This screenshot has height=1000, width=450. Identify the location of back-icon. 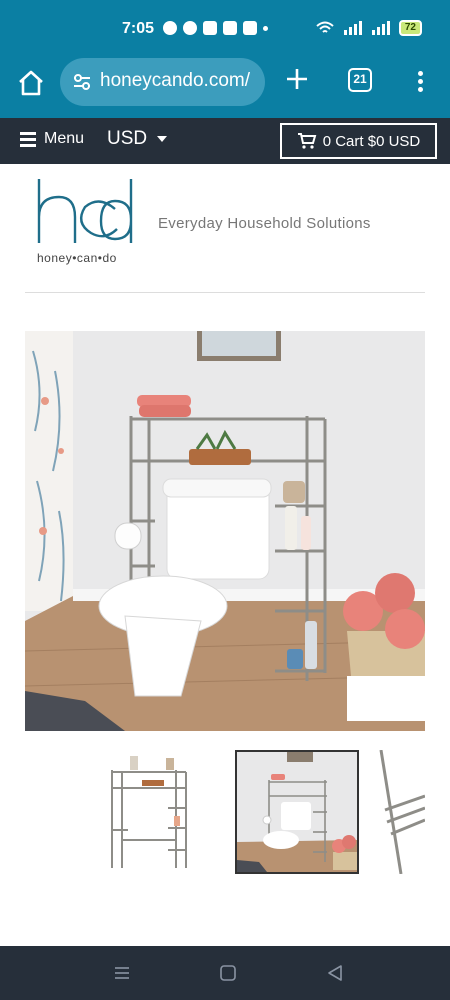
(335, 973).